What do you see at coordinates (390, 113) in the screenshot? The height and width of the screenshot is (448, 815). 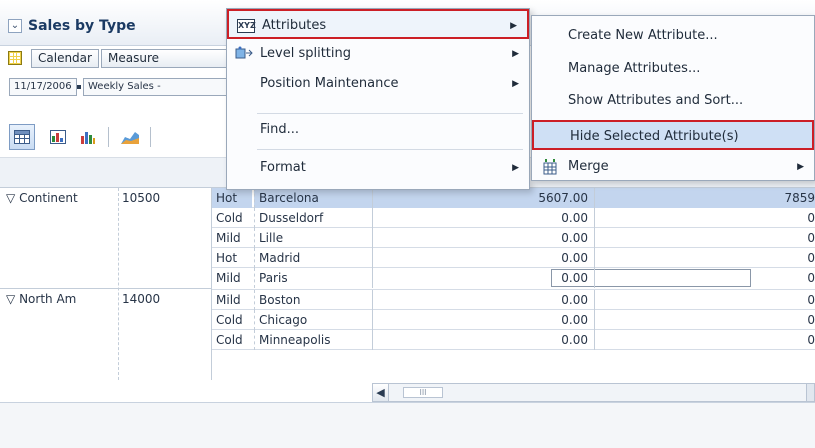 I see `menu-separator` at bounding box center [390, 113].